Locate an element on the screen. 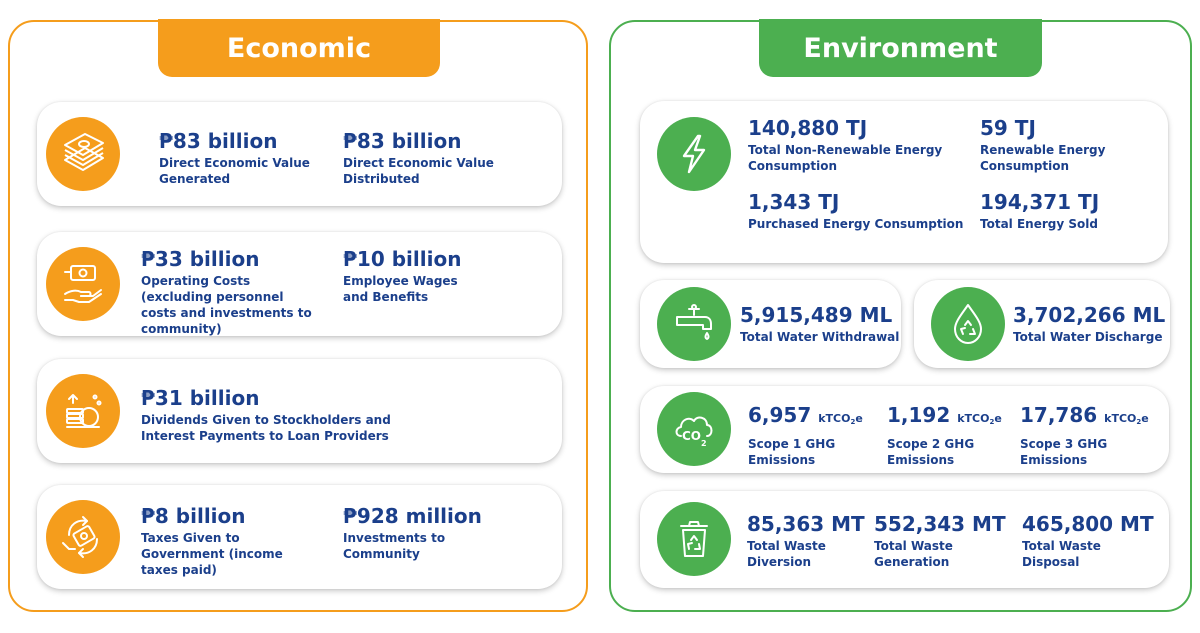 The image size is (1200, 633). metric-community-investments: ₱928 million Investments to Community is located at coordinates (412, 532).